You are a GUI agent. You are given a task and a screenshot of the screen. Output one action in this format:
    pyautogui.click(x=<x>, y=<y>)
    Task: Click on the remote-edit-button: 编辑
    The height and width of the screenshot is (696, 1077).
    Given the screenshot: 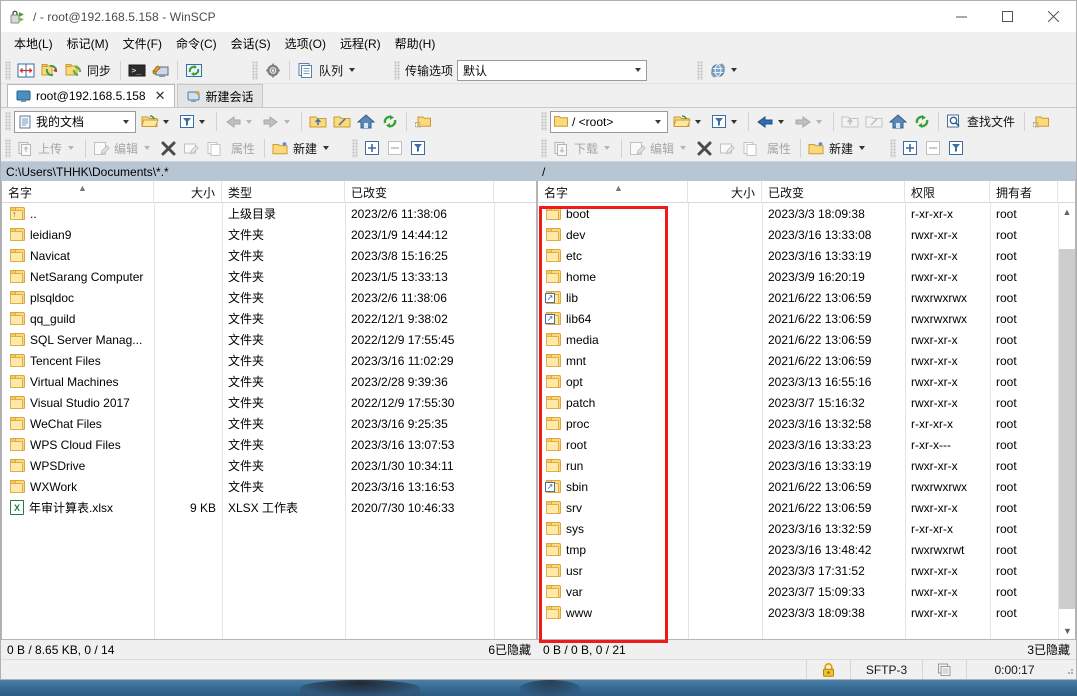 What is the action you would take?
    pyautogui.click(x=659, y=148)
    